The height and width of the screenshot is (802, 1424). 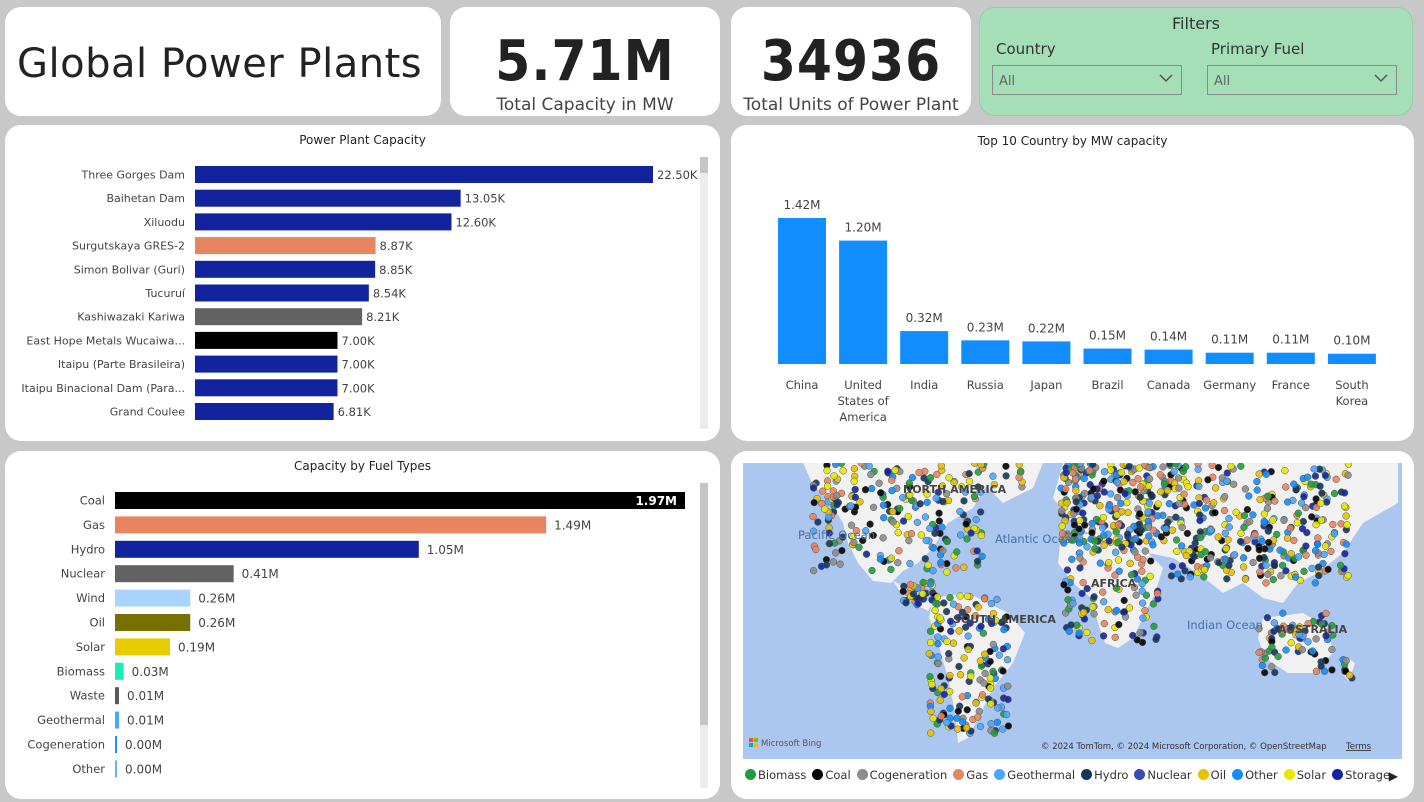 I want to click on country-dropdown: All, so click(x=1087, y=80).